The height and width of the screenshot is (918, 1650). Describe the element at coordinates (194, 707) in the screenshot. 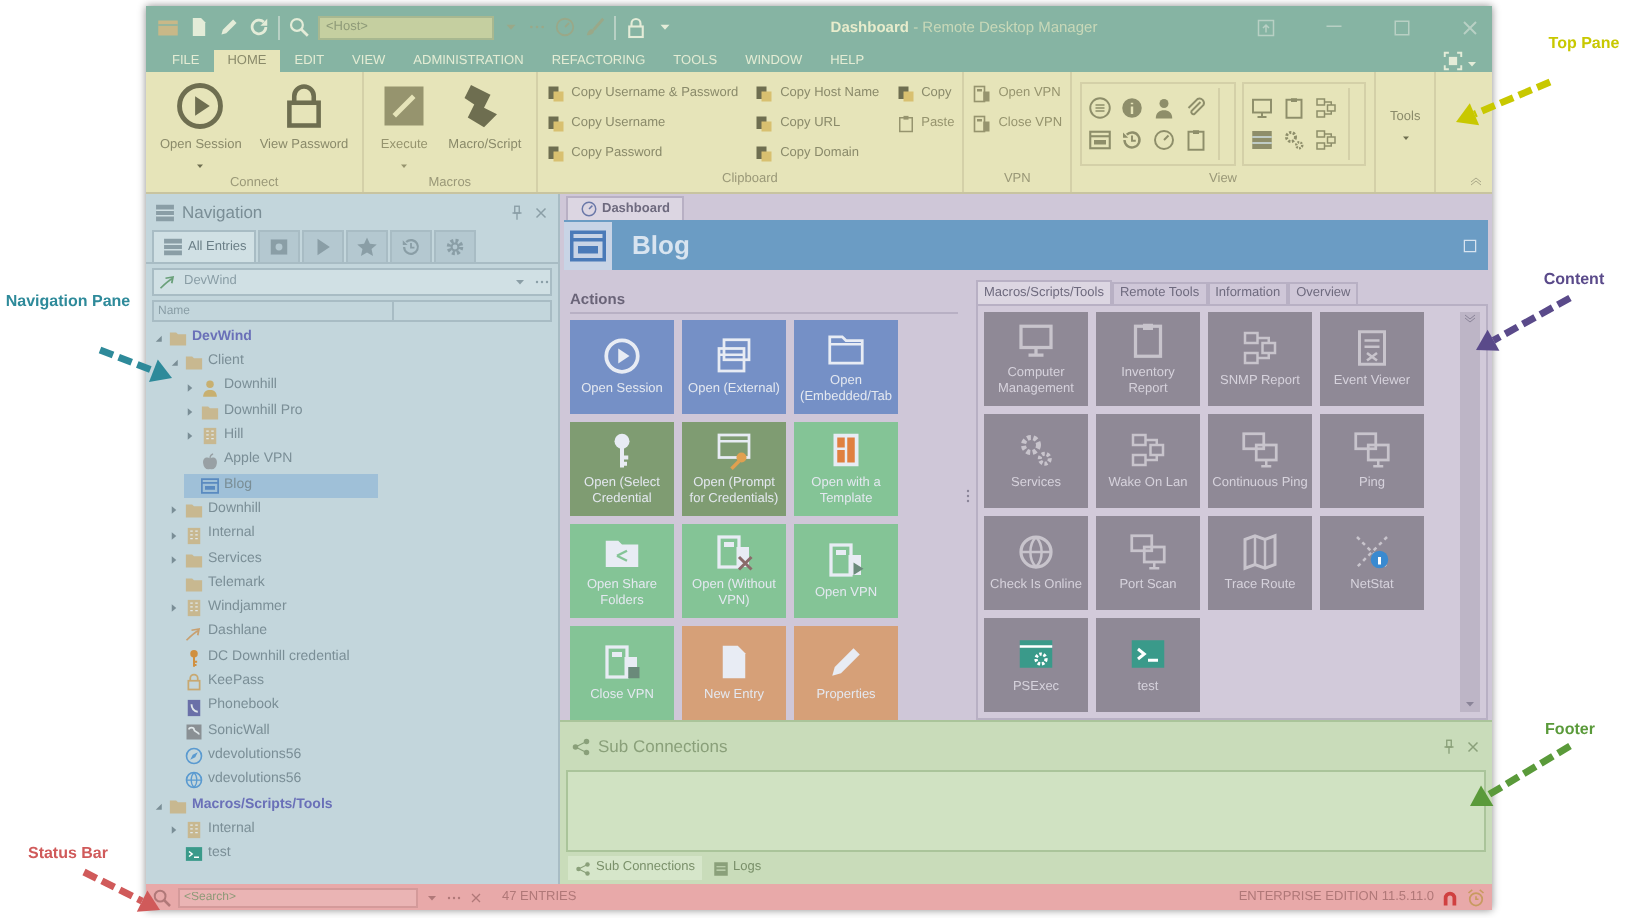

I see `phone-icon` at that location.